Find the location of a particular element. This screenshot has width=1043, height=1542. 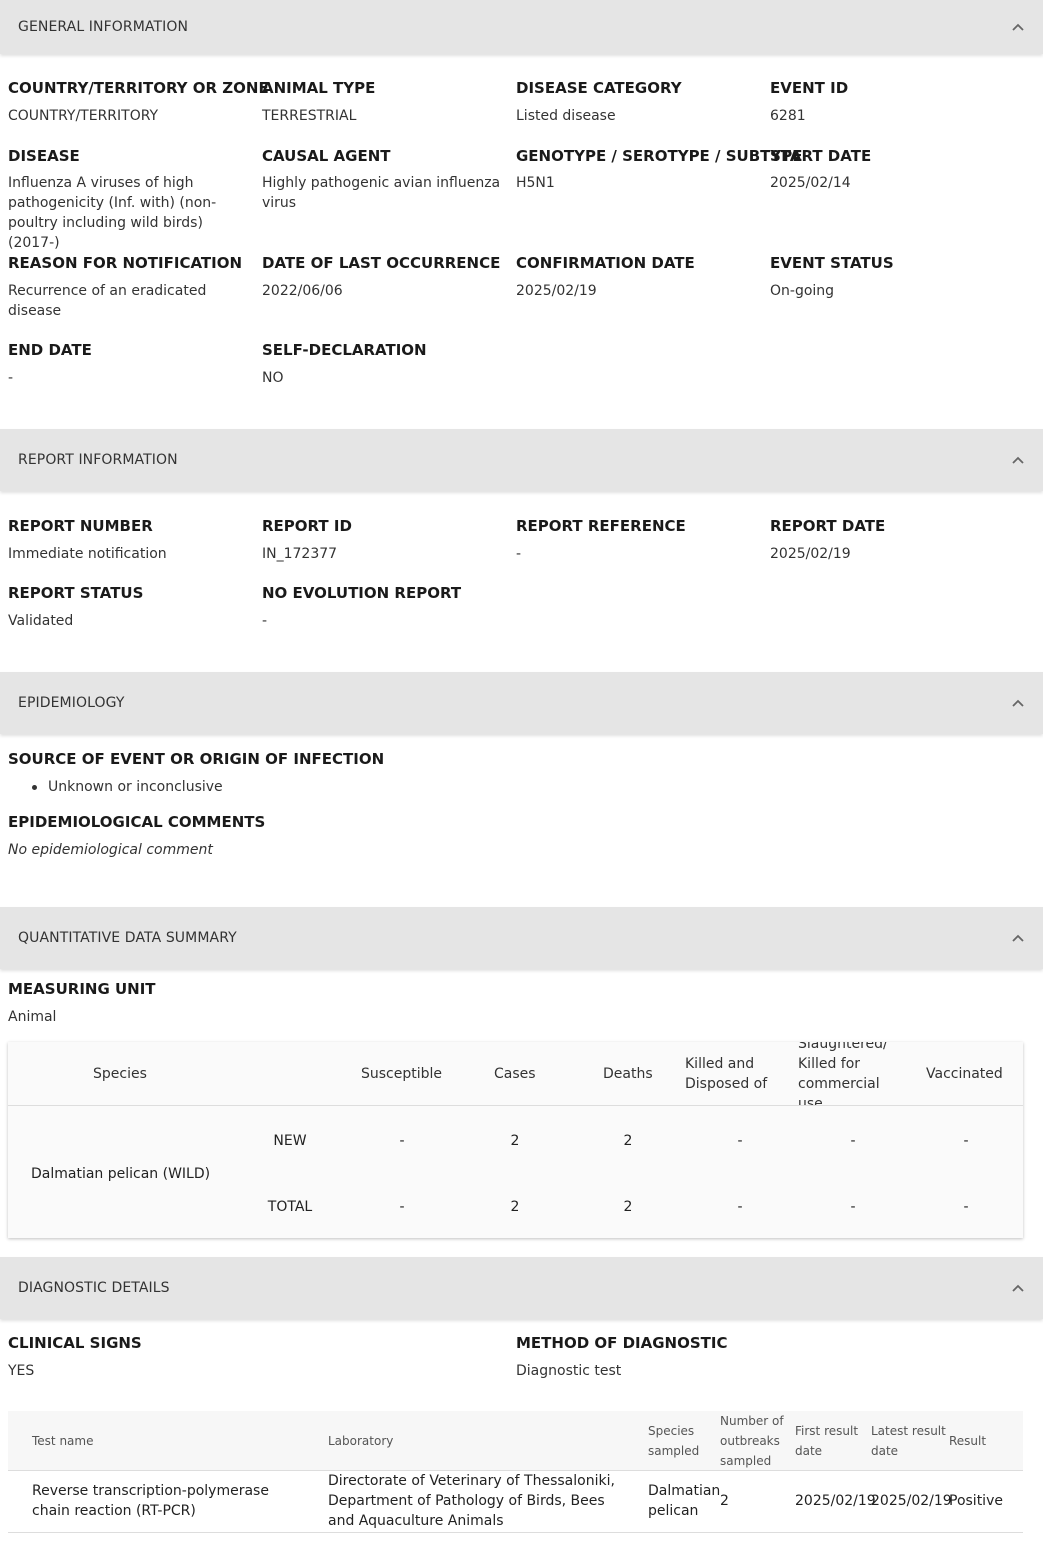

col-slaughtered: Slaughtered/ Killed for commercial use is located at coordinates (843, 1074).